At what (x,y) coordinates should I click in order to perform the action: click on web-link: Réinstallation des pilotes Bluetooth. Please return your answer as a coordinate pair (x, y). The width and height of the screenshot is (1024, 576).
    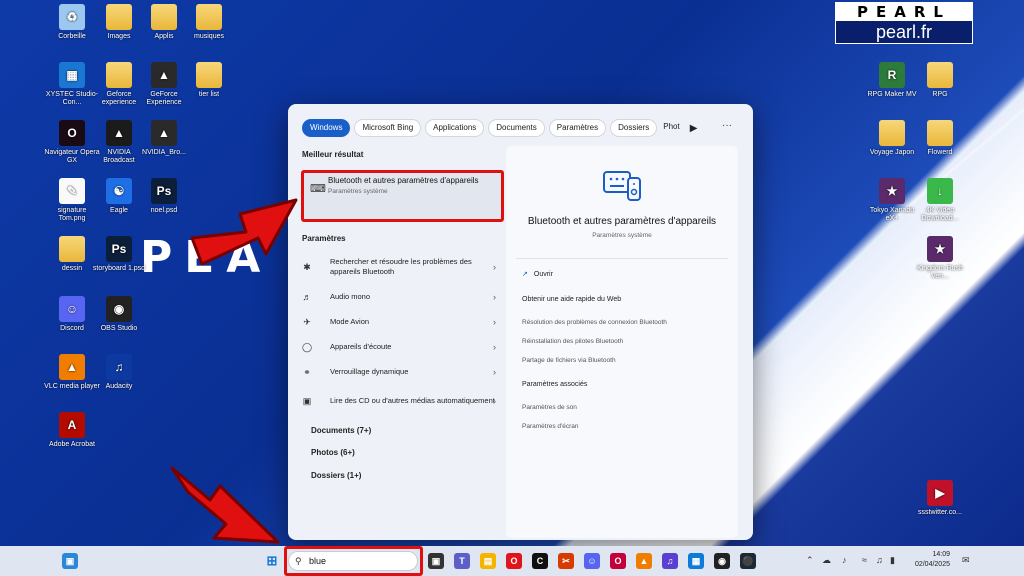
    Looking at the image, I should click on (572, 341).